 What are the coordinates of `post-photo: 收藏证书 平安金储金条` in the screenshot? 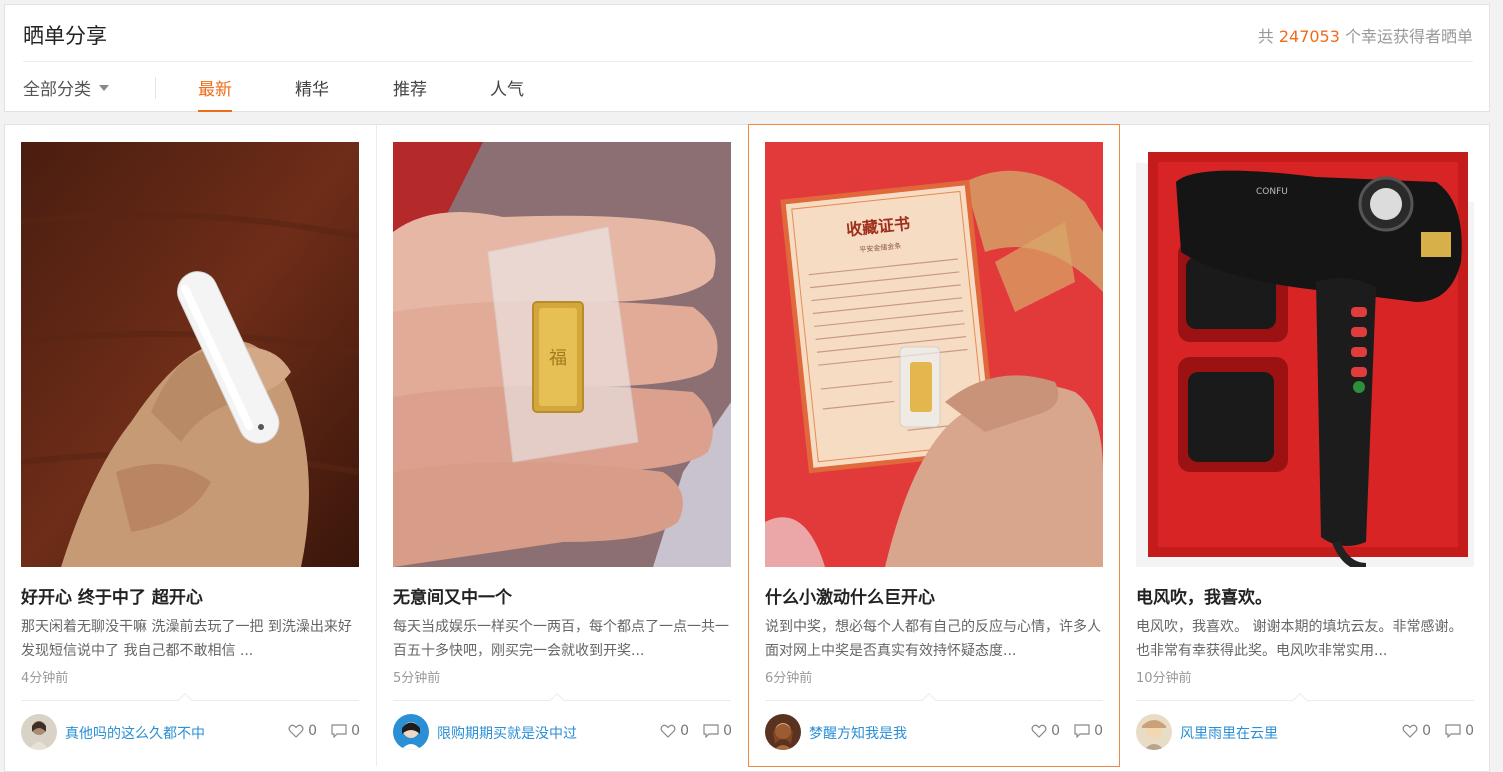 It's located at (934, 354).